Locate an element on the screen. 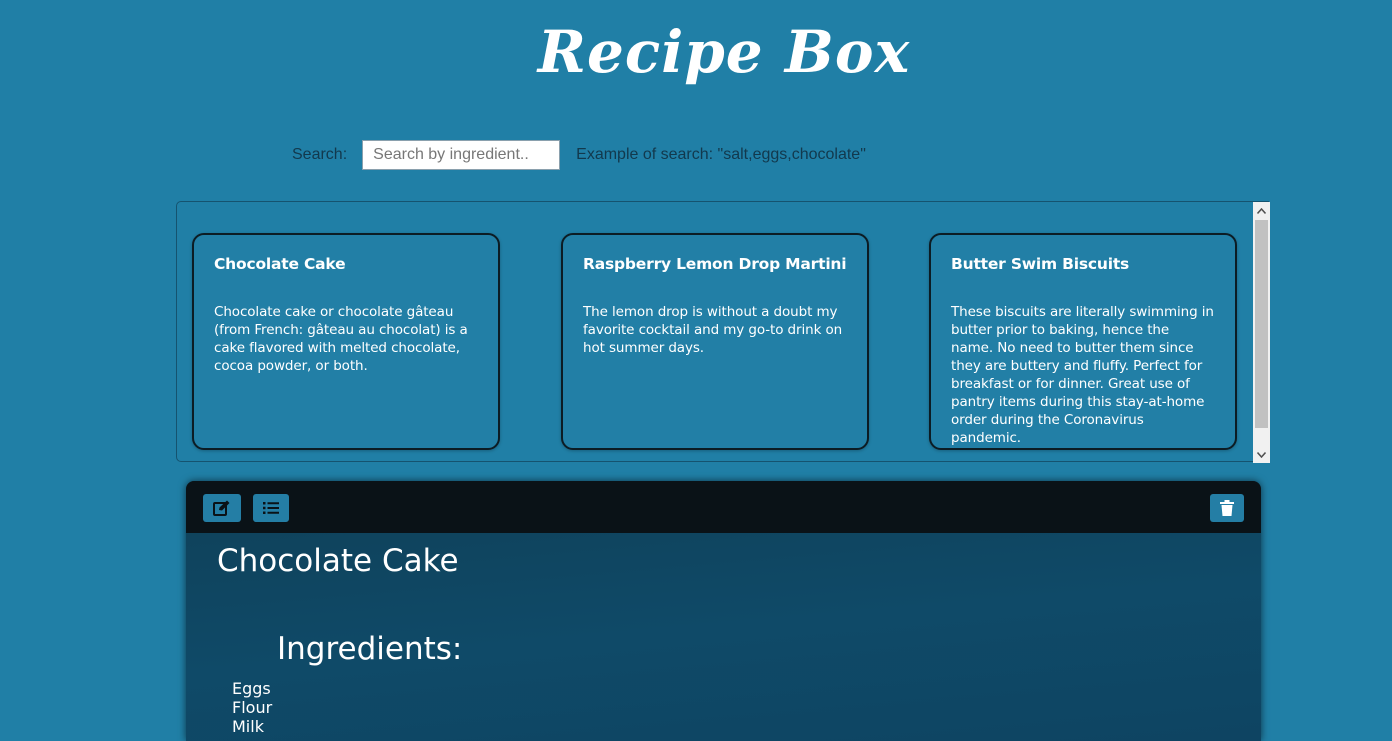 Image resolution: width=1392 pixels, height=741 pixels. delete-recipe-button is located at coordinates (1227, 508).